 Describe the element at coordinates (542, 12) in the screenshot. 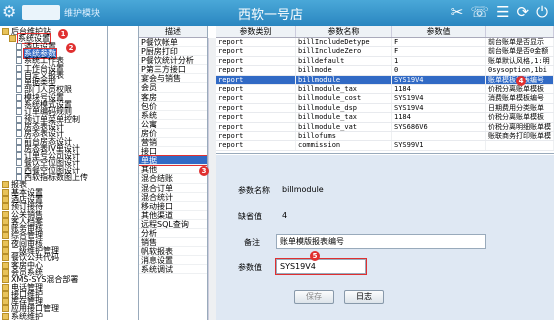

I see `power-icon: ⏻` at that location.